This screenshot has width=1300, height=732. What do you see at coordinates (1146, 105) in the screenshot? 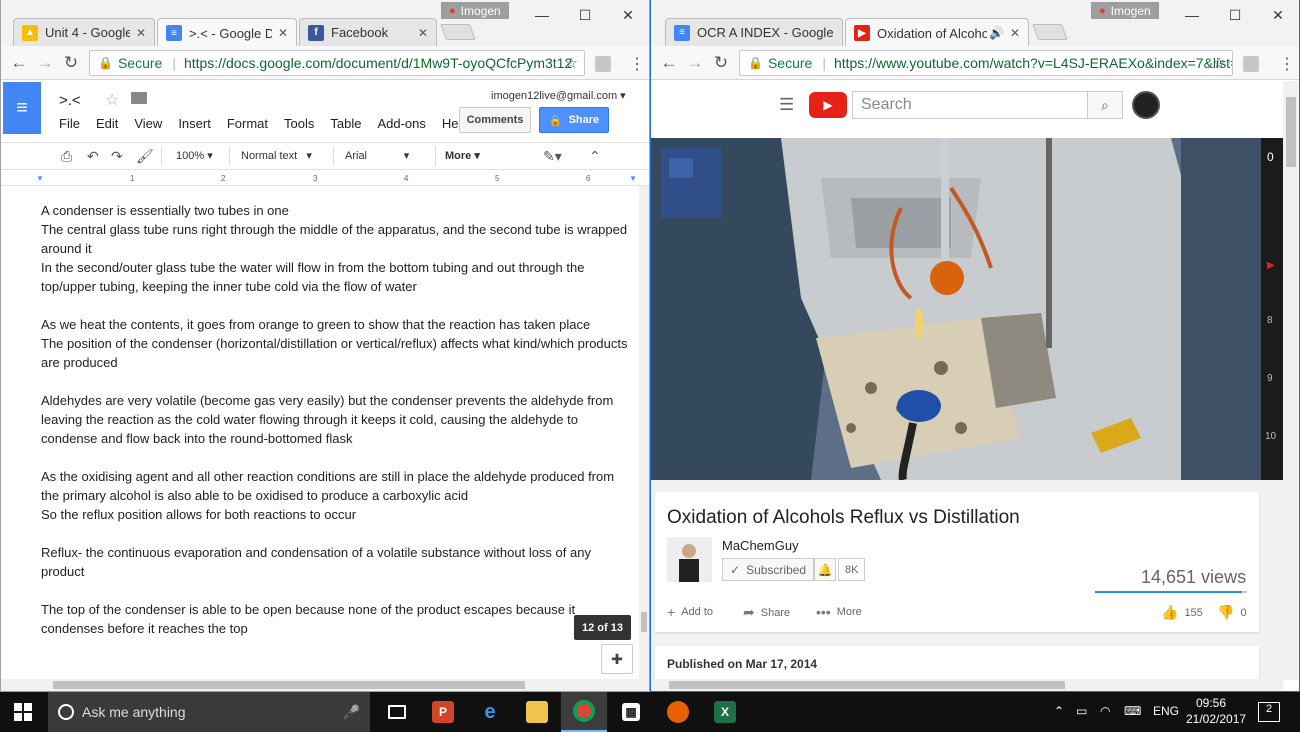
I see `user-avatar` at bounding box center [1146, 105].